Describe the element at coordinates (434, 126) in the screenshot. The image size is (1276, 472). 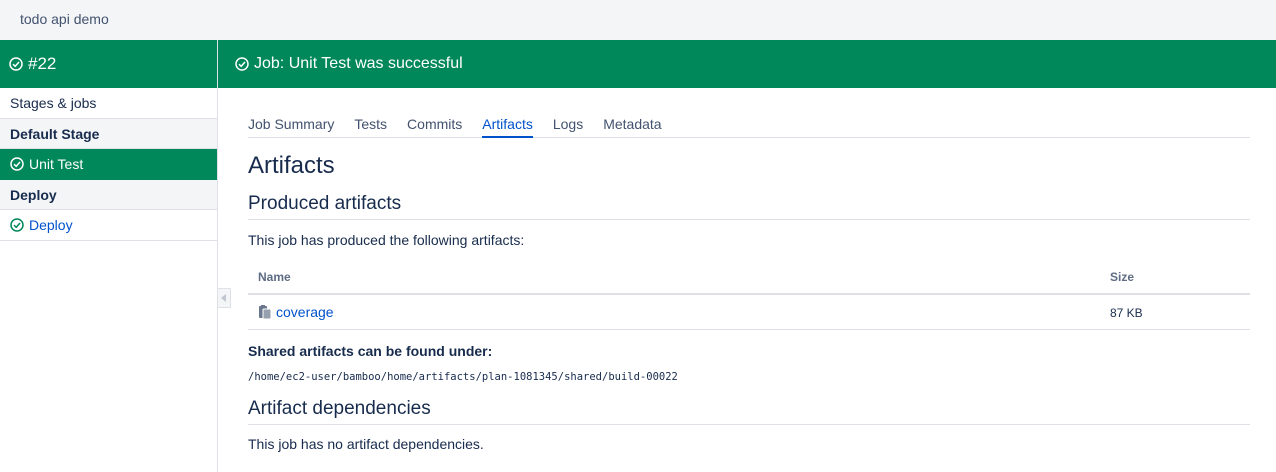
I see `tab-commits: Commits` at that location.